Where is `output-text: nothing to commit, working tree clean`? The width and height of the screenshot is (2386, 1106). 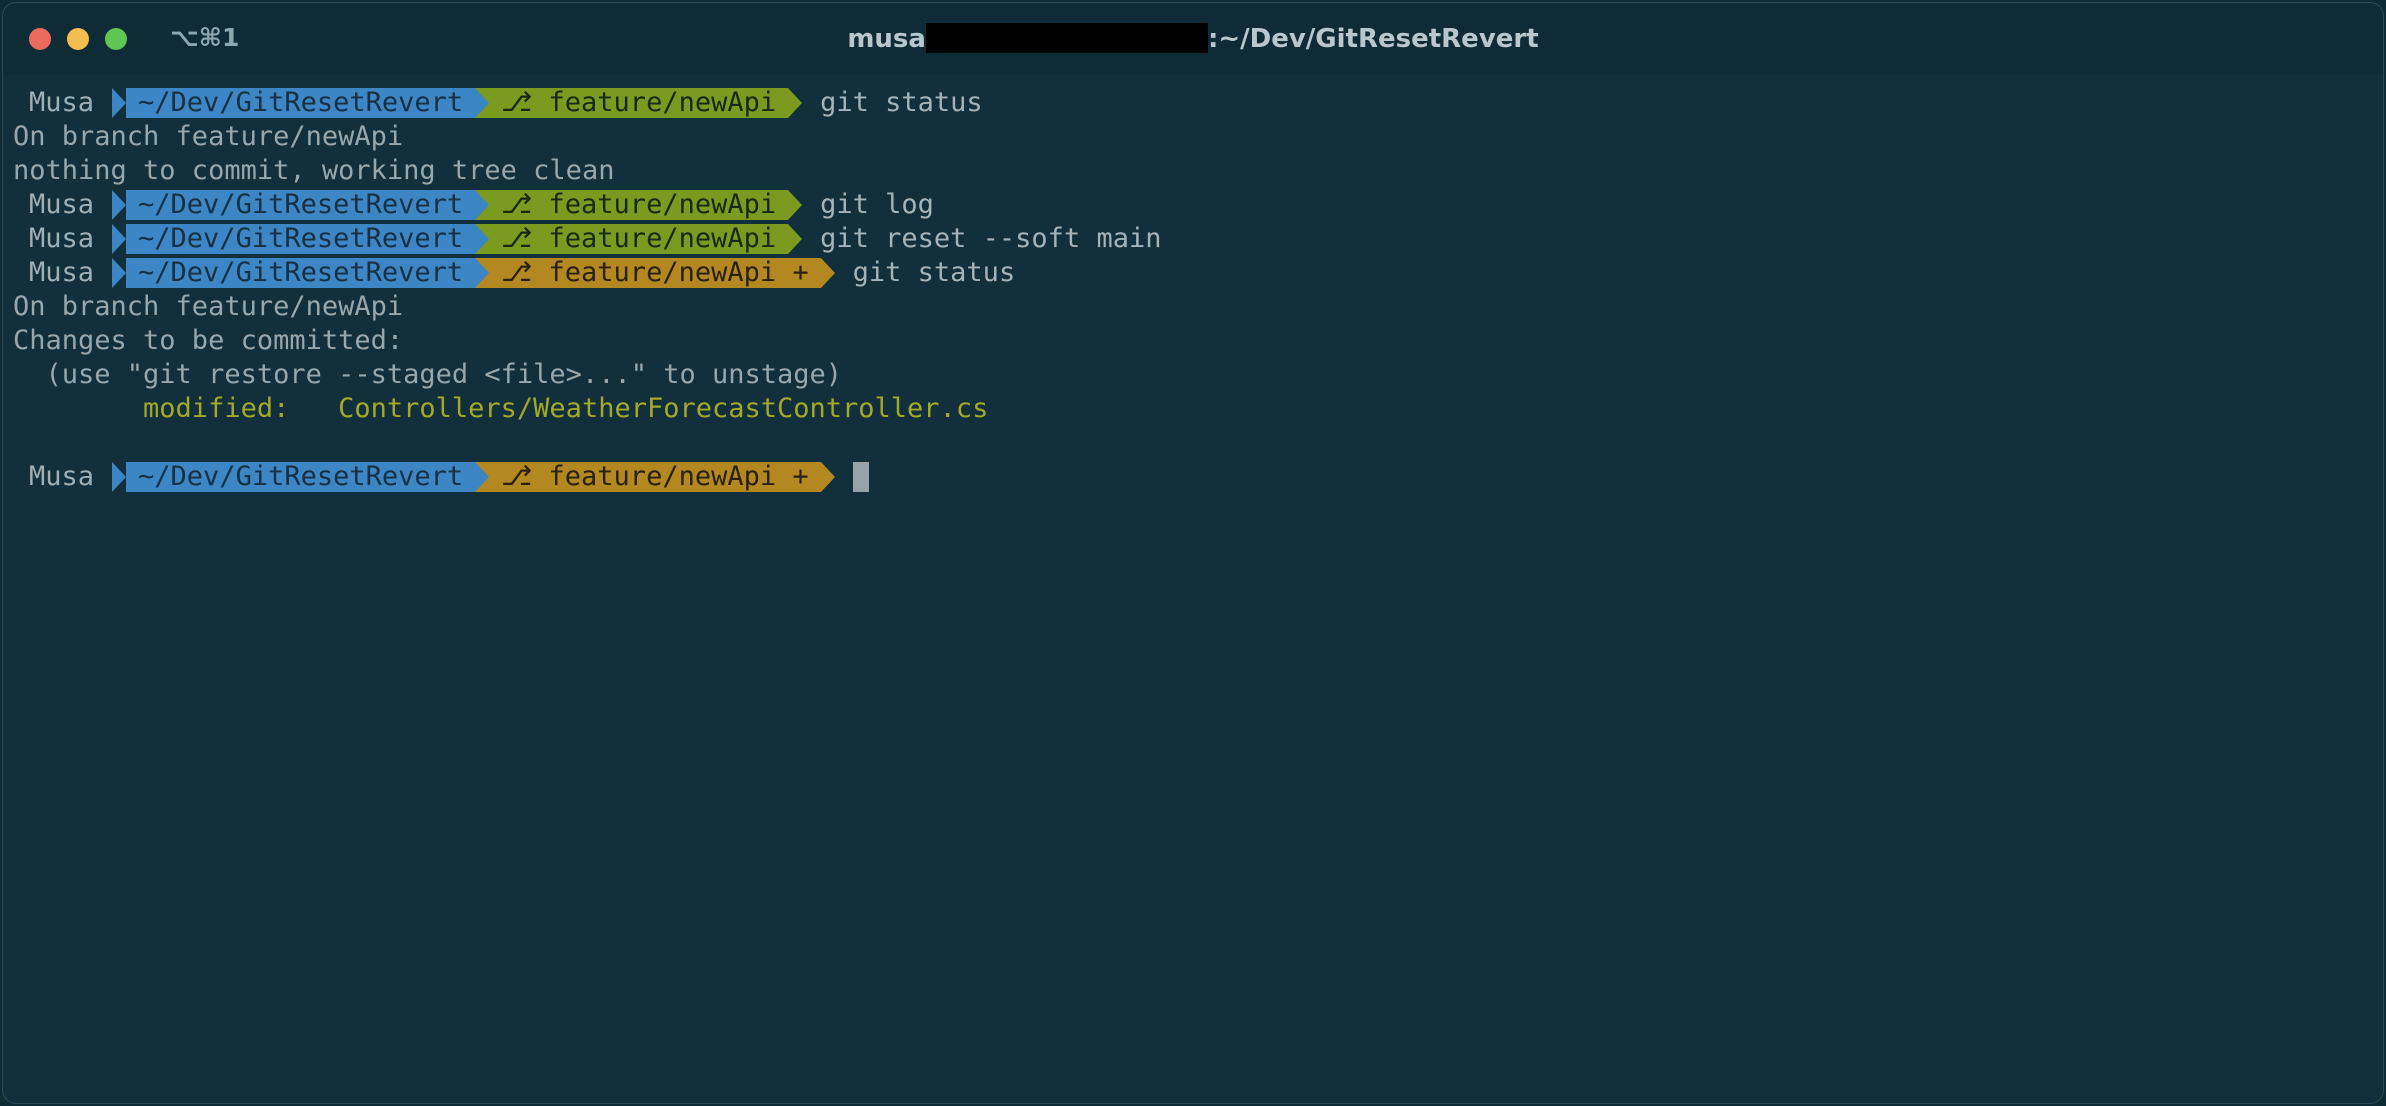
output-text: nothing to commit, working tree clean is located at coordinates (314, 170).